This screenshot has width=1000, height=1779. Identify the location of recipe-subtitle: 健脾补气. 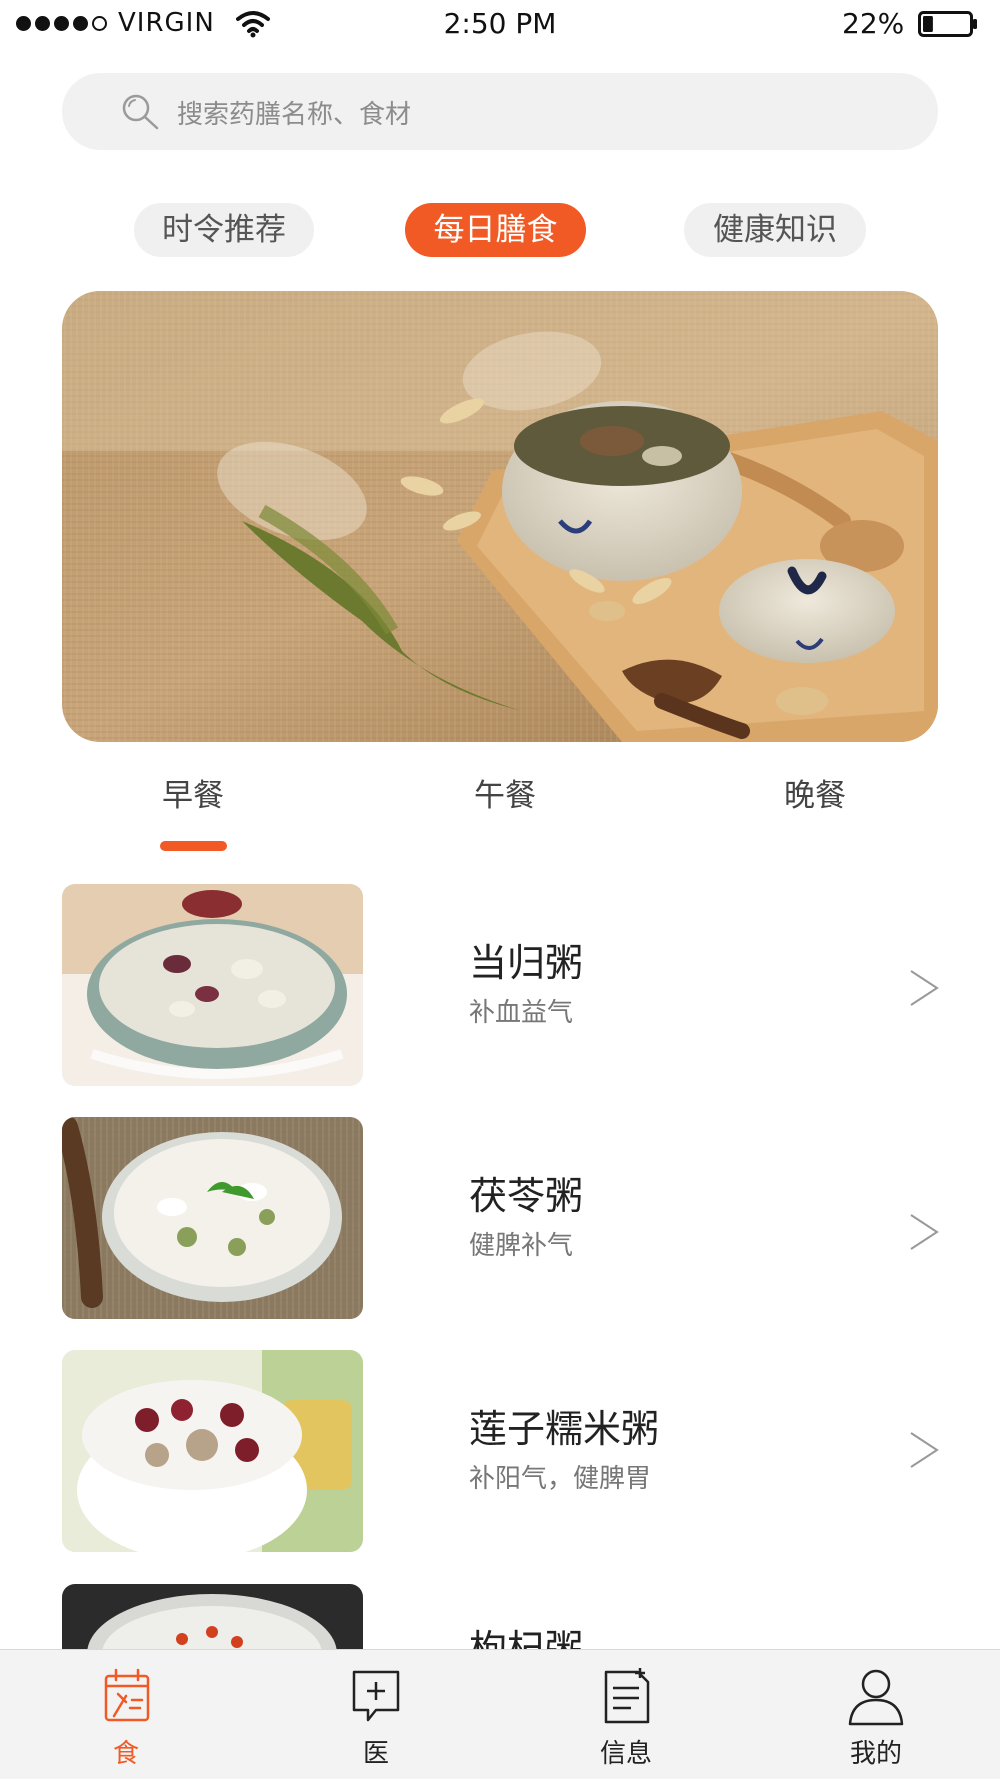
(521, 1246).